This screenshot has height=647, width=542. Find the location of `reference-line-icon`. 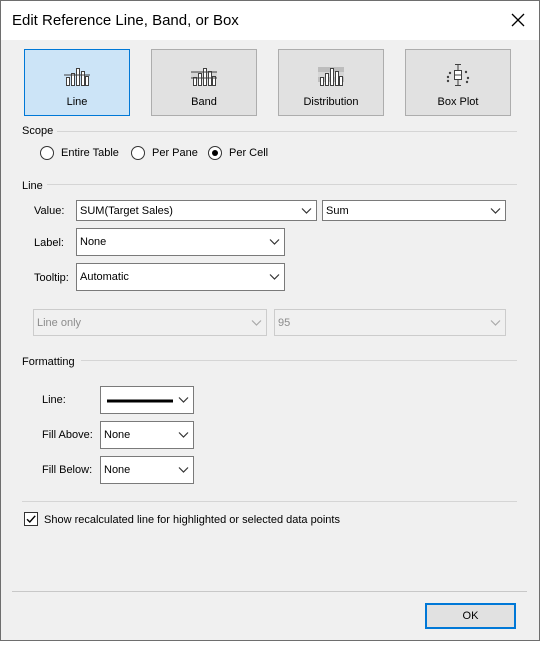

reference-line-icon is located at coordinates (77, 77).